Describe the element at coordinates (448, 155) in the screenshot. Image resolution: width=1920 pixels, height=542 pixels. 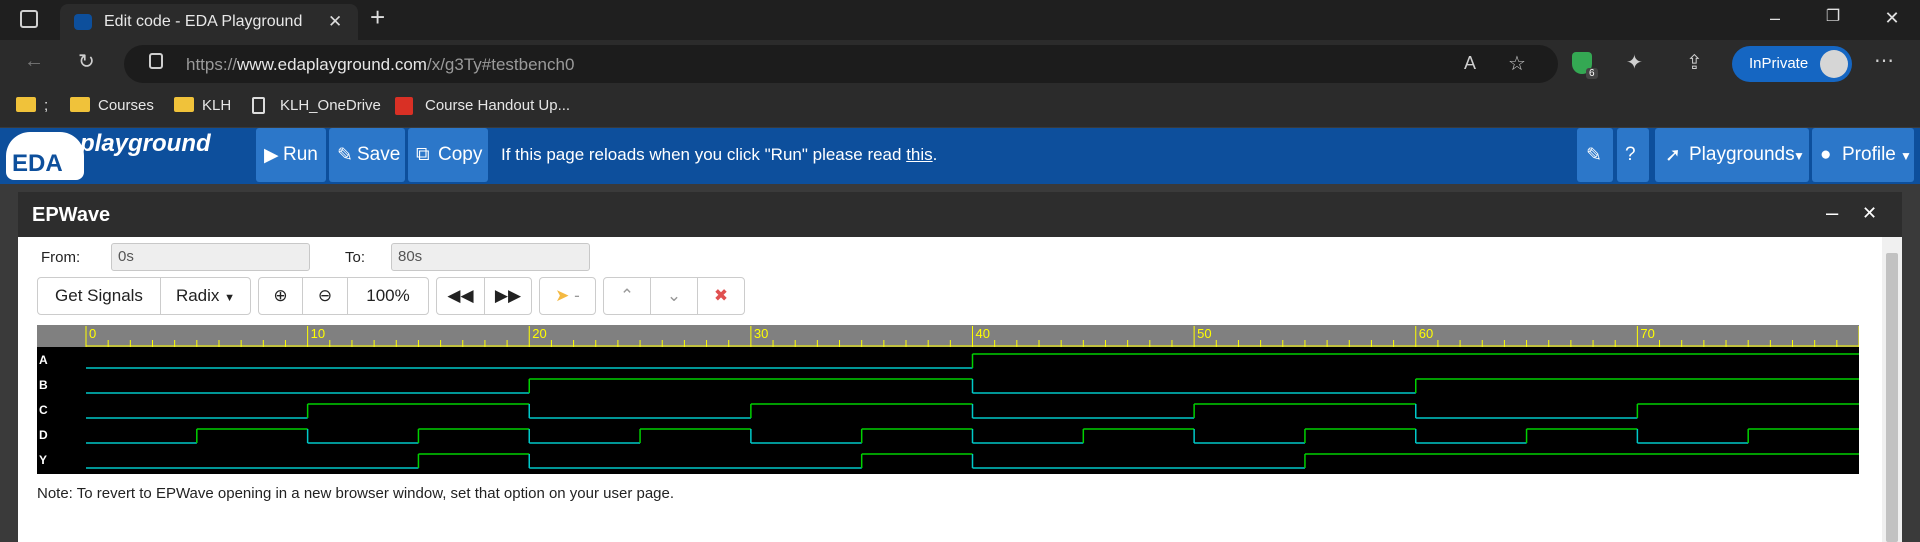
I see `copy-button: ⧉ Copy` at that location.